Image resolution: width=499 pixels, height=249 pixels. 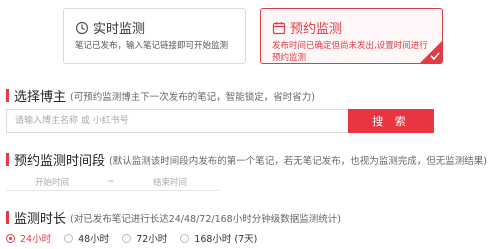 What do you see at coordinates (10, 238) in the screenshot?
I see `radio-checked-icon` at bounding box center [10, 238].